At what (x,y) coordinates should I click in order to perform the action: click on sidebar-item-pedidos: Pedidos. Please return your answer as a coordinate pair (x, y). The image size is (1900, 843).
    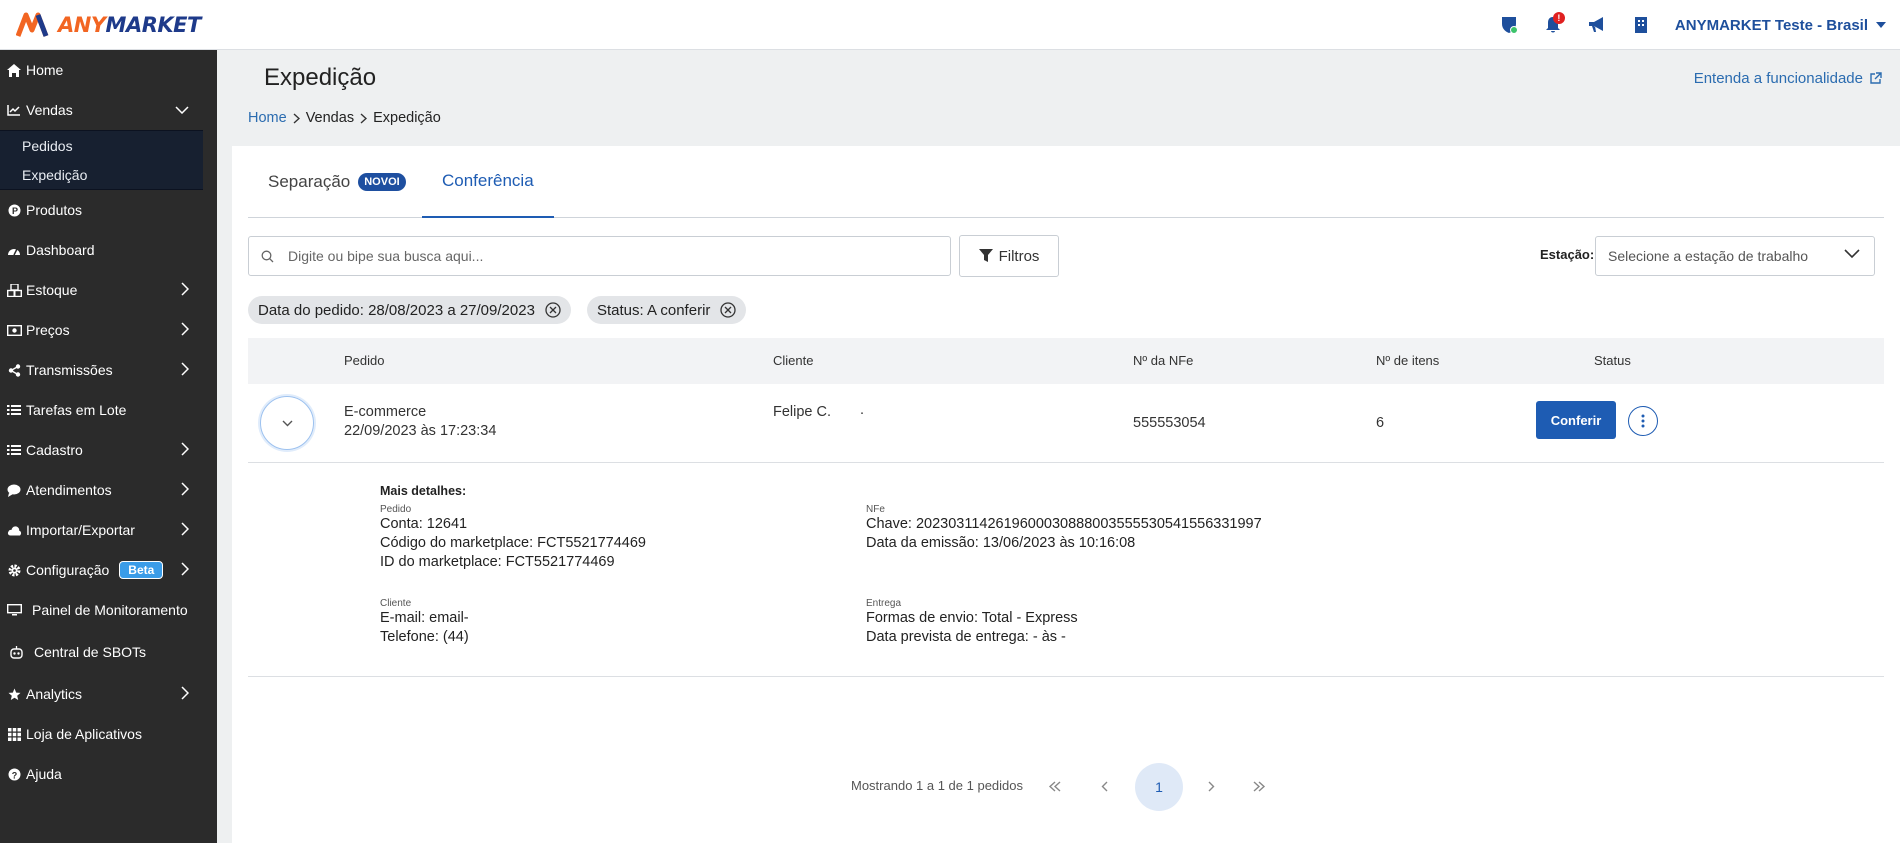
    Looking at the image, I should click on (101, 145).